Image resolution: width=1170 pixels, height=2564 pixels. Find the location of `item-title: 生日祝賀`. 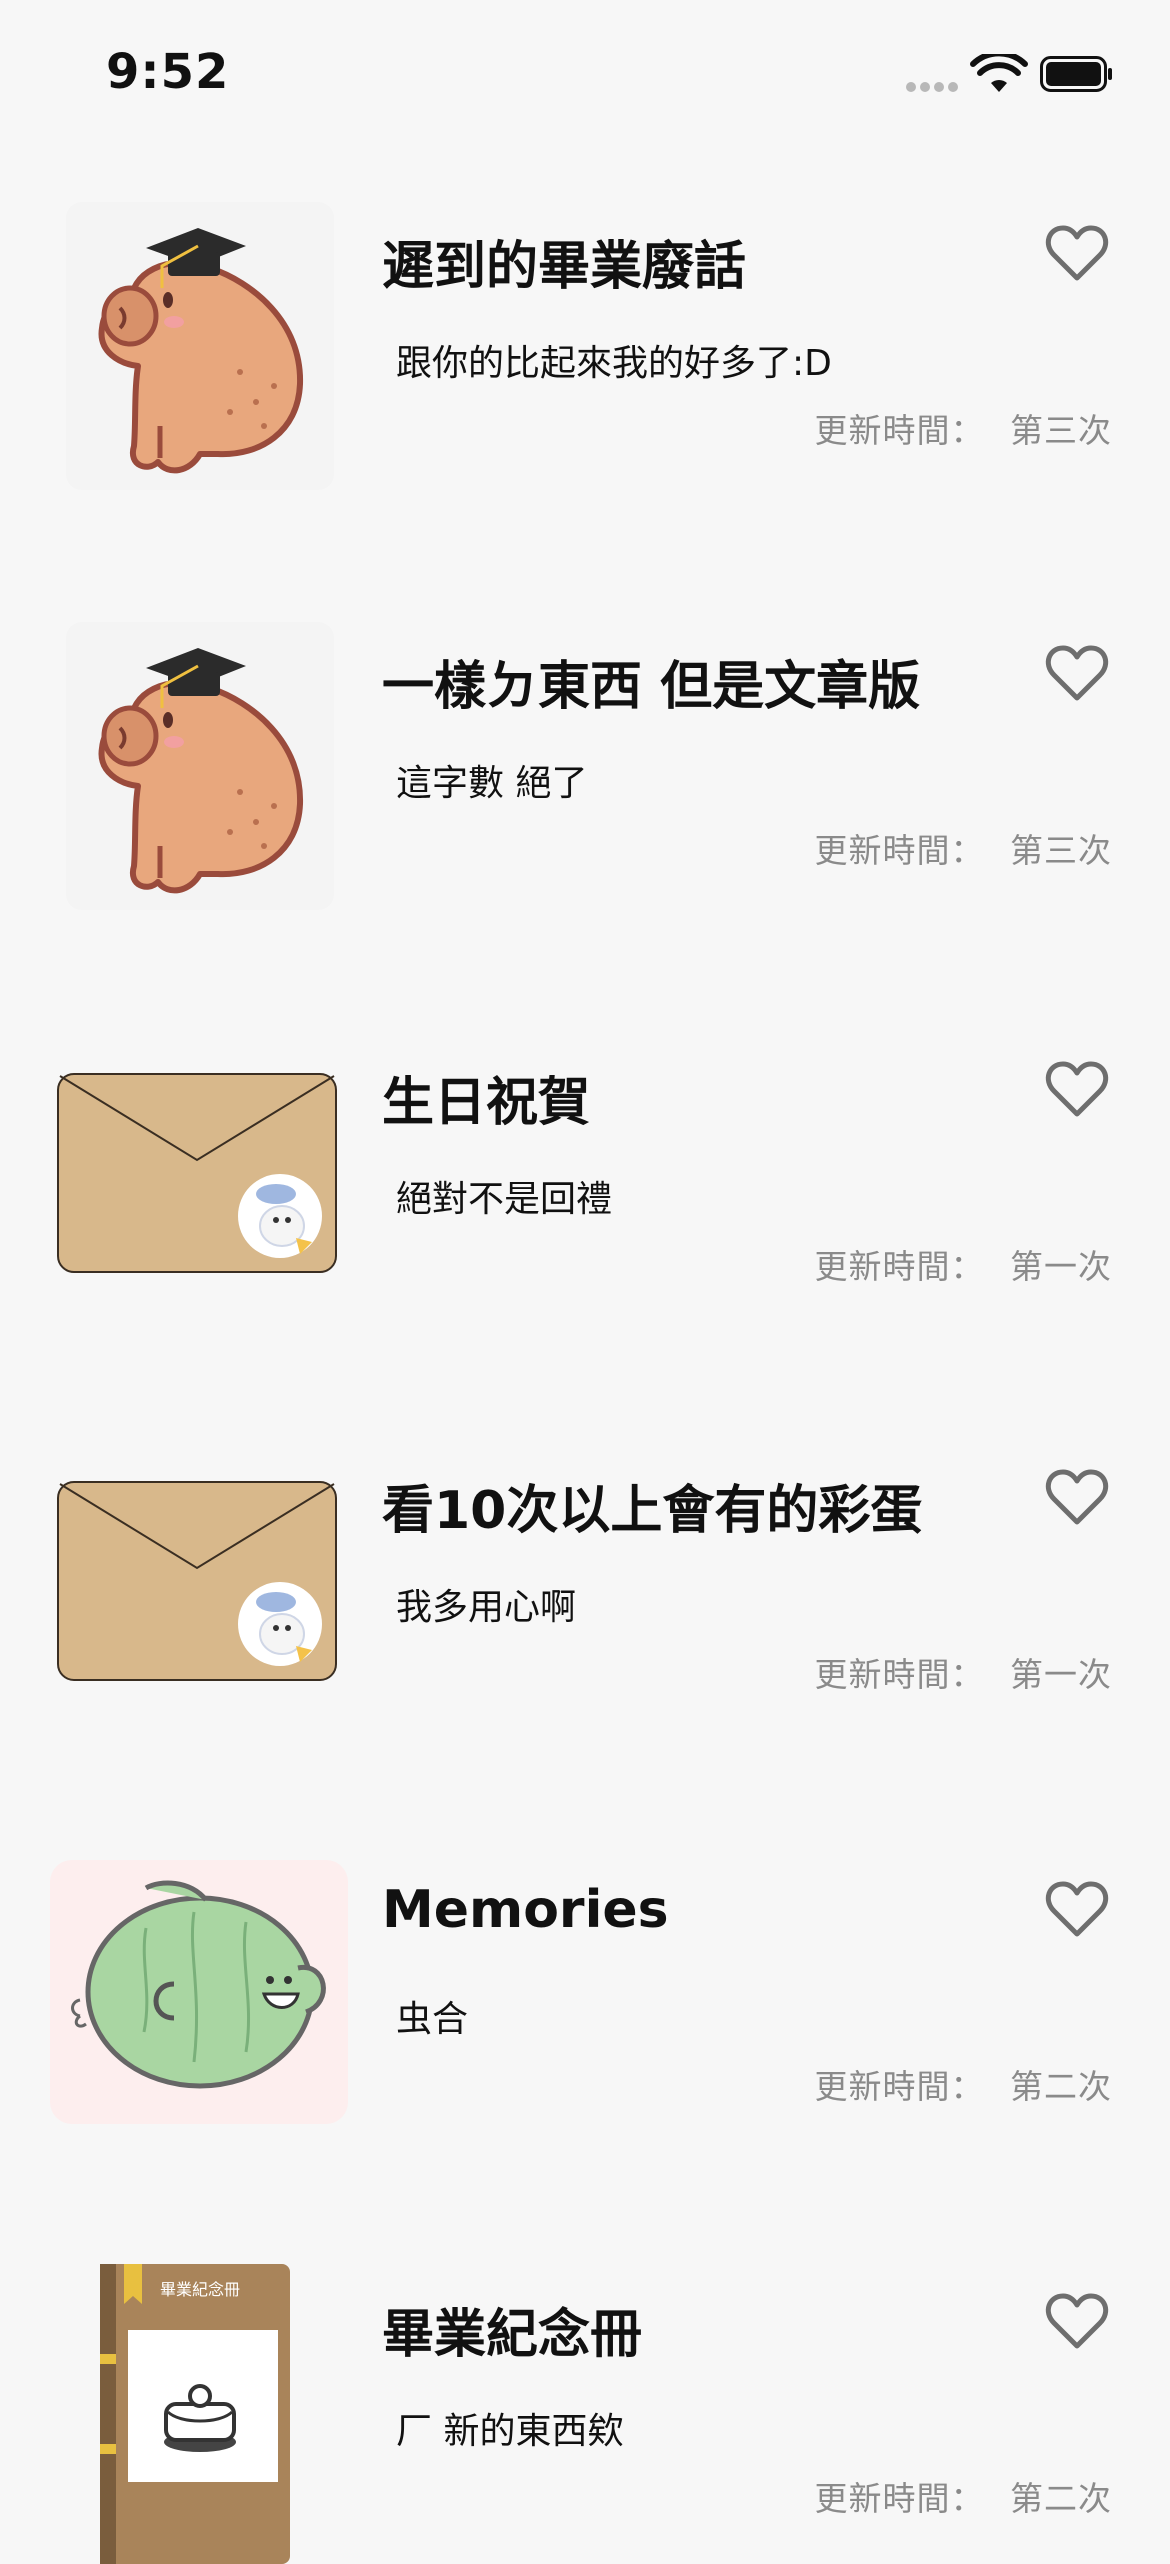

item-title: 生日祝賀 is located at coordinates (486, 1103).